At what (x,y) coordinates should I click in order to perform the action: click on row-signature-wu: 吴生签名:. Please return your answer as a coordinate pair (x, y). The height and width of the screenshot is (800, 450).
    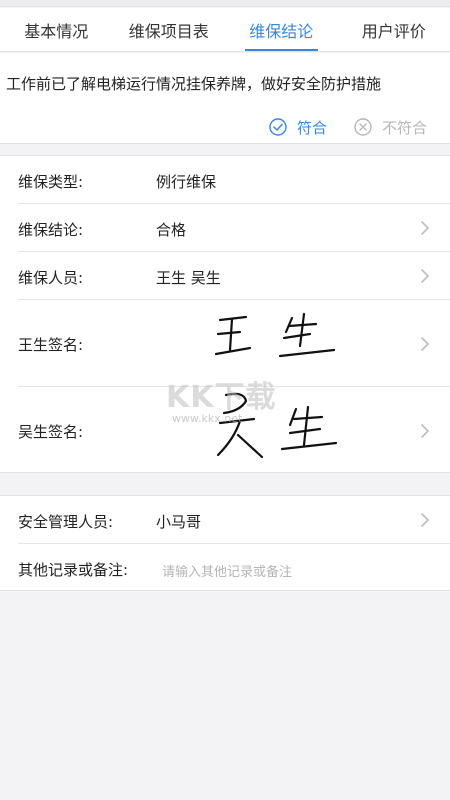
    Looking at the image, I should click on (225, 430).